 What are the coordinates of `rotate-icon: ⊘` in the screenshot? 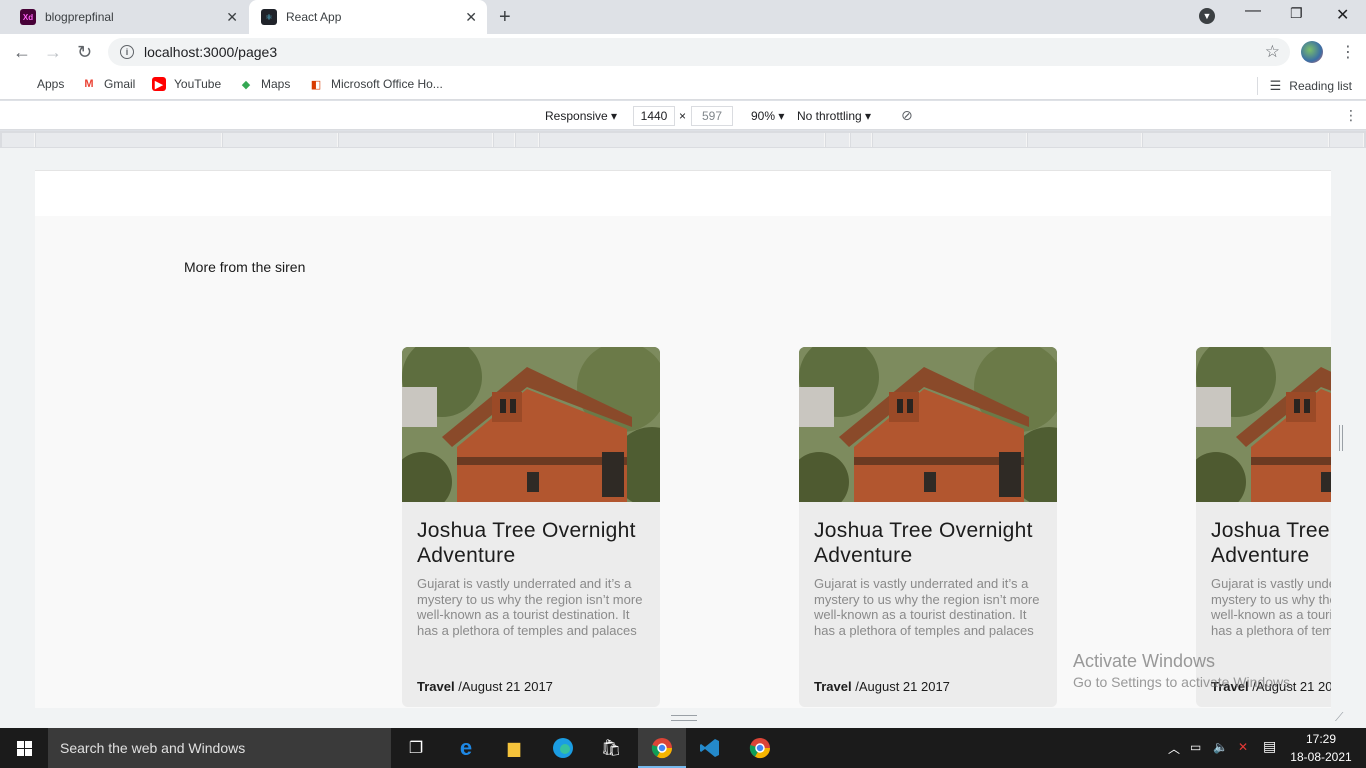 It's located at (907, 115).